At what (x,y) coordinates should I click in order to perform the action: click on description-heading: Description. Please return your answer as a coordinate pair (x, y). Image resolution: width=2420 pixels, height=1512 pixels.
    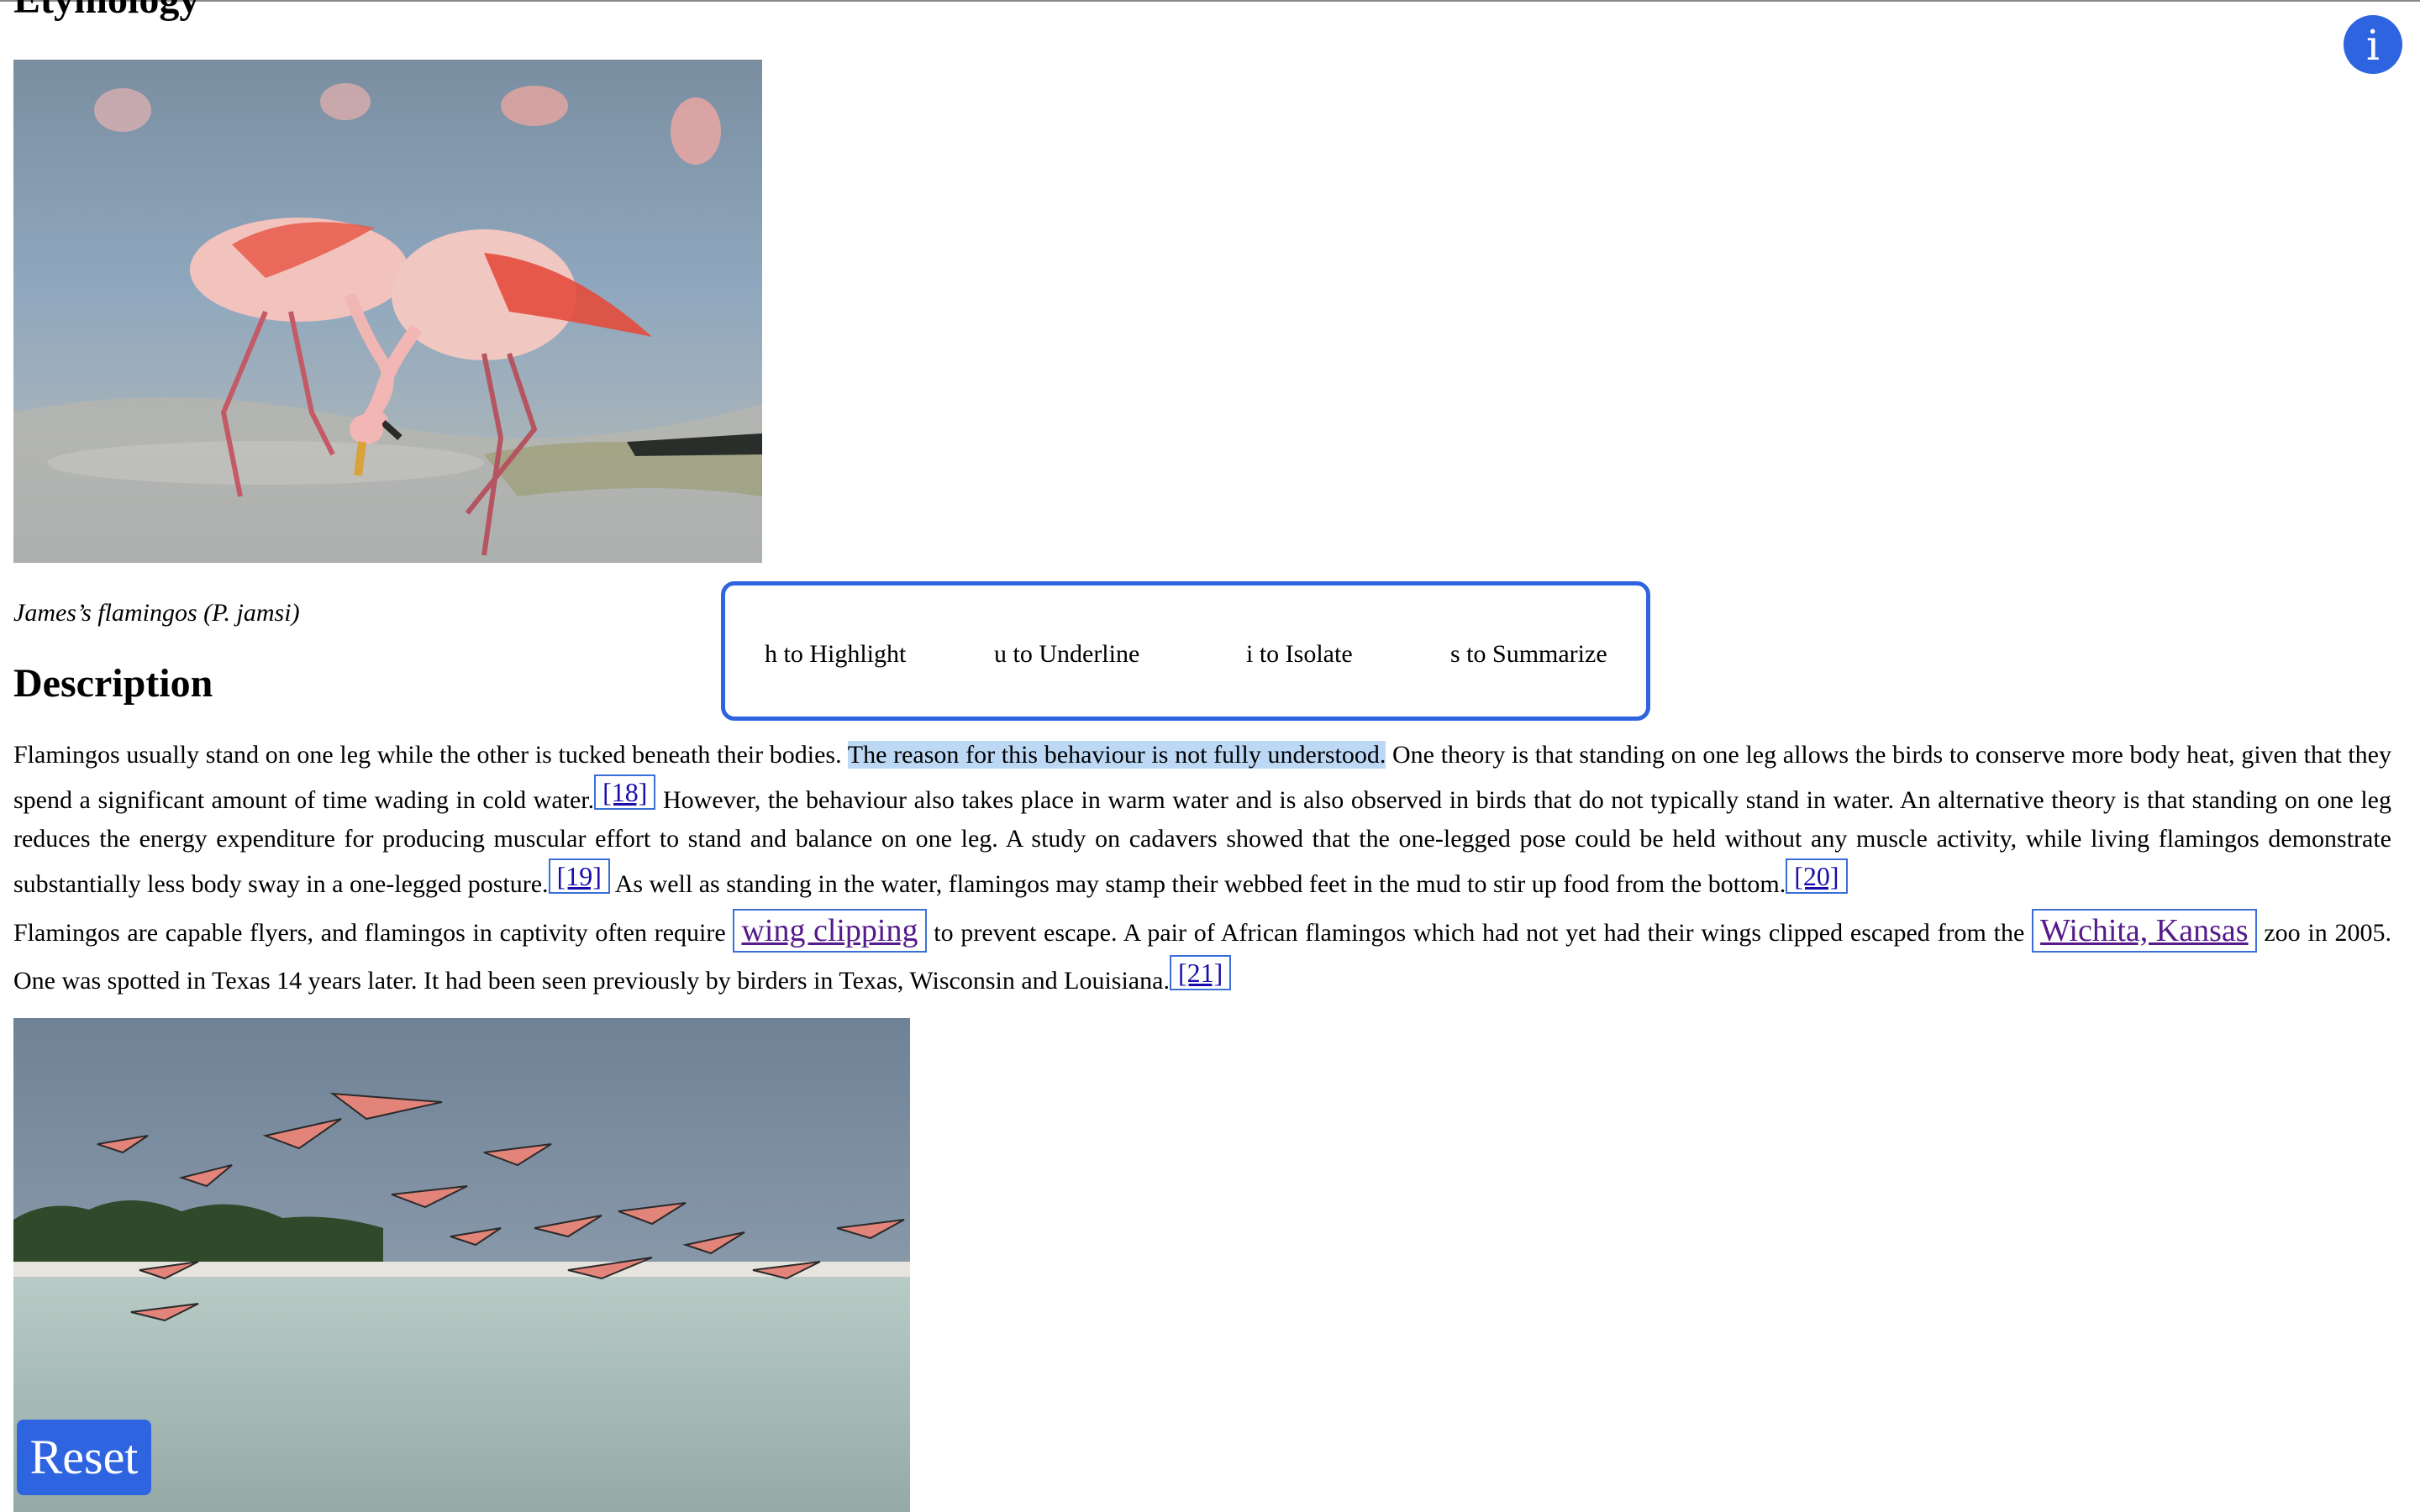
    Looking at the image, I should click on (113, 683).